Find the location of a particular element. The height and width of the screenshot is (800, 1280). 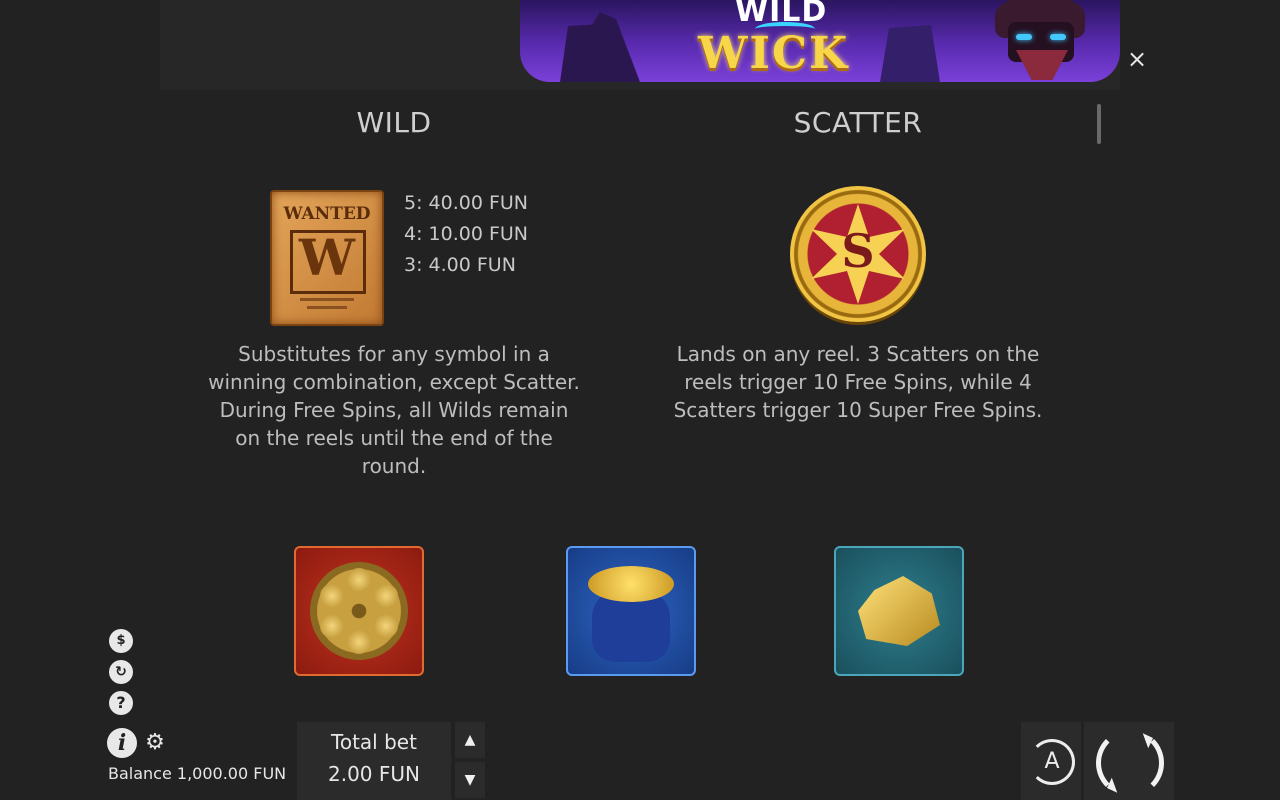

cowboy-character is located at coordinates (1050, 41).